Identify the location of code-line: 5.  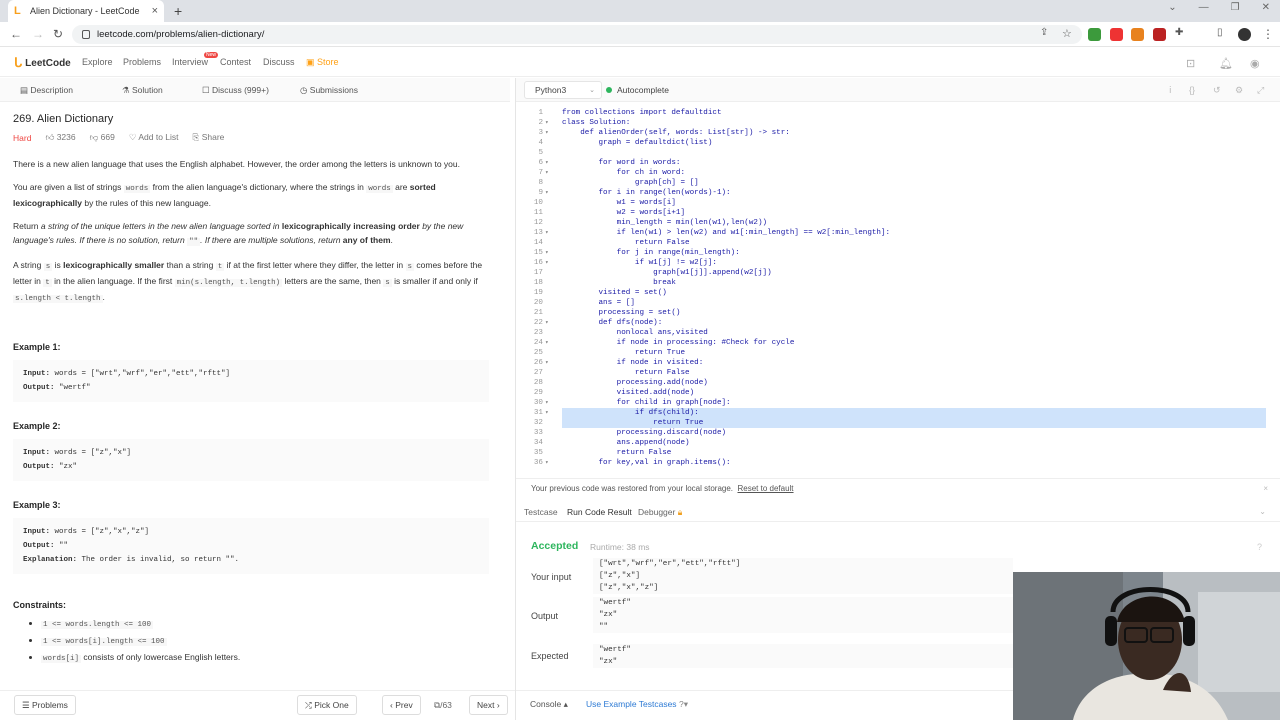
(893, 153).